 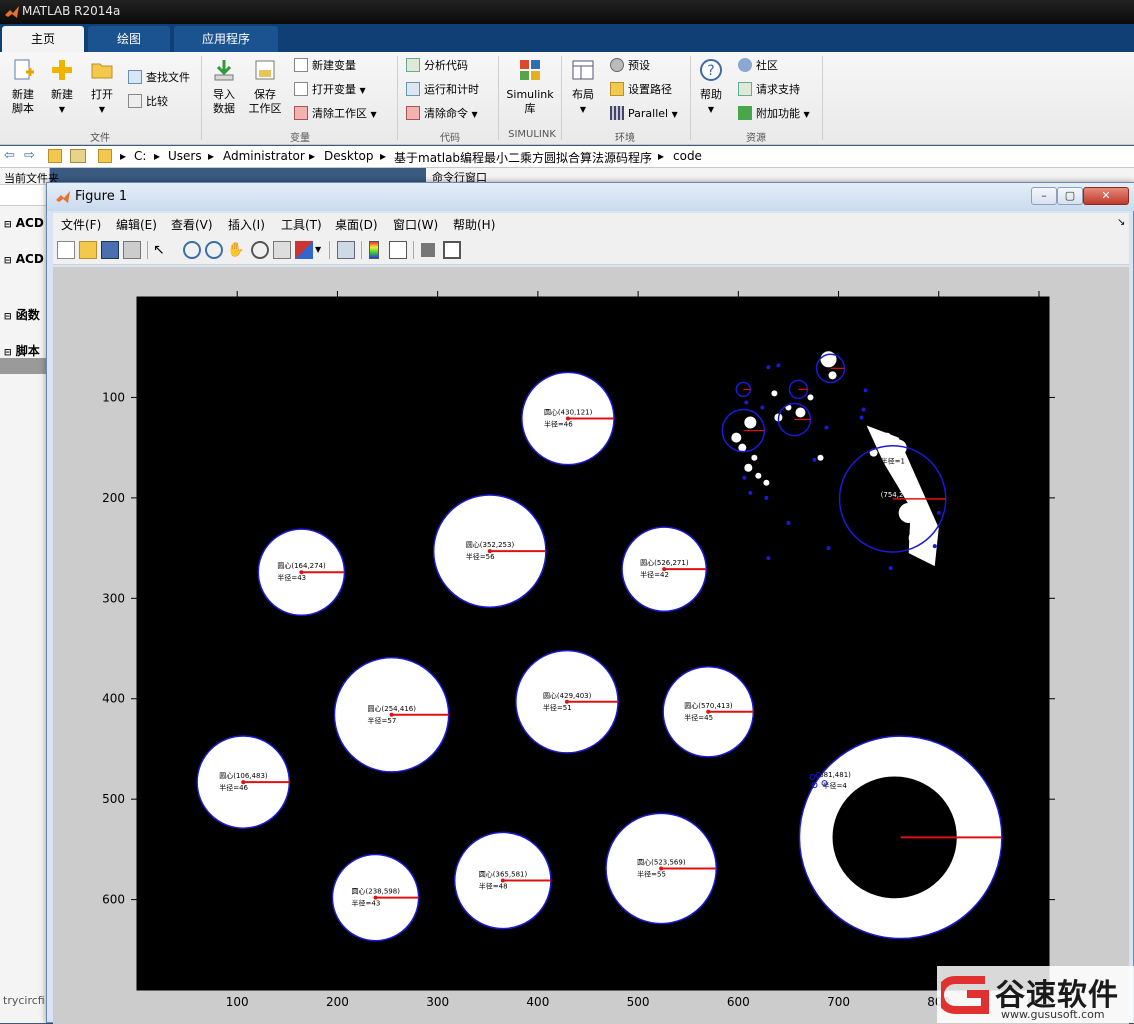 I want to click on open-button: 打开 ▼, so click(x=102, y=87).